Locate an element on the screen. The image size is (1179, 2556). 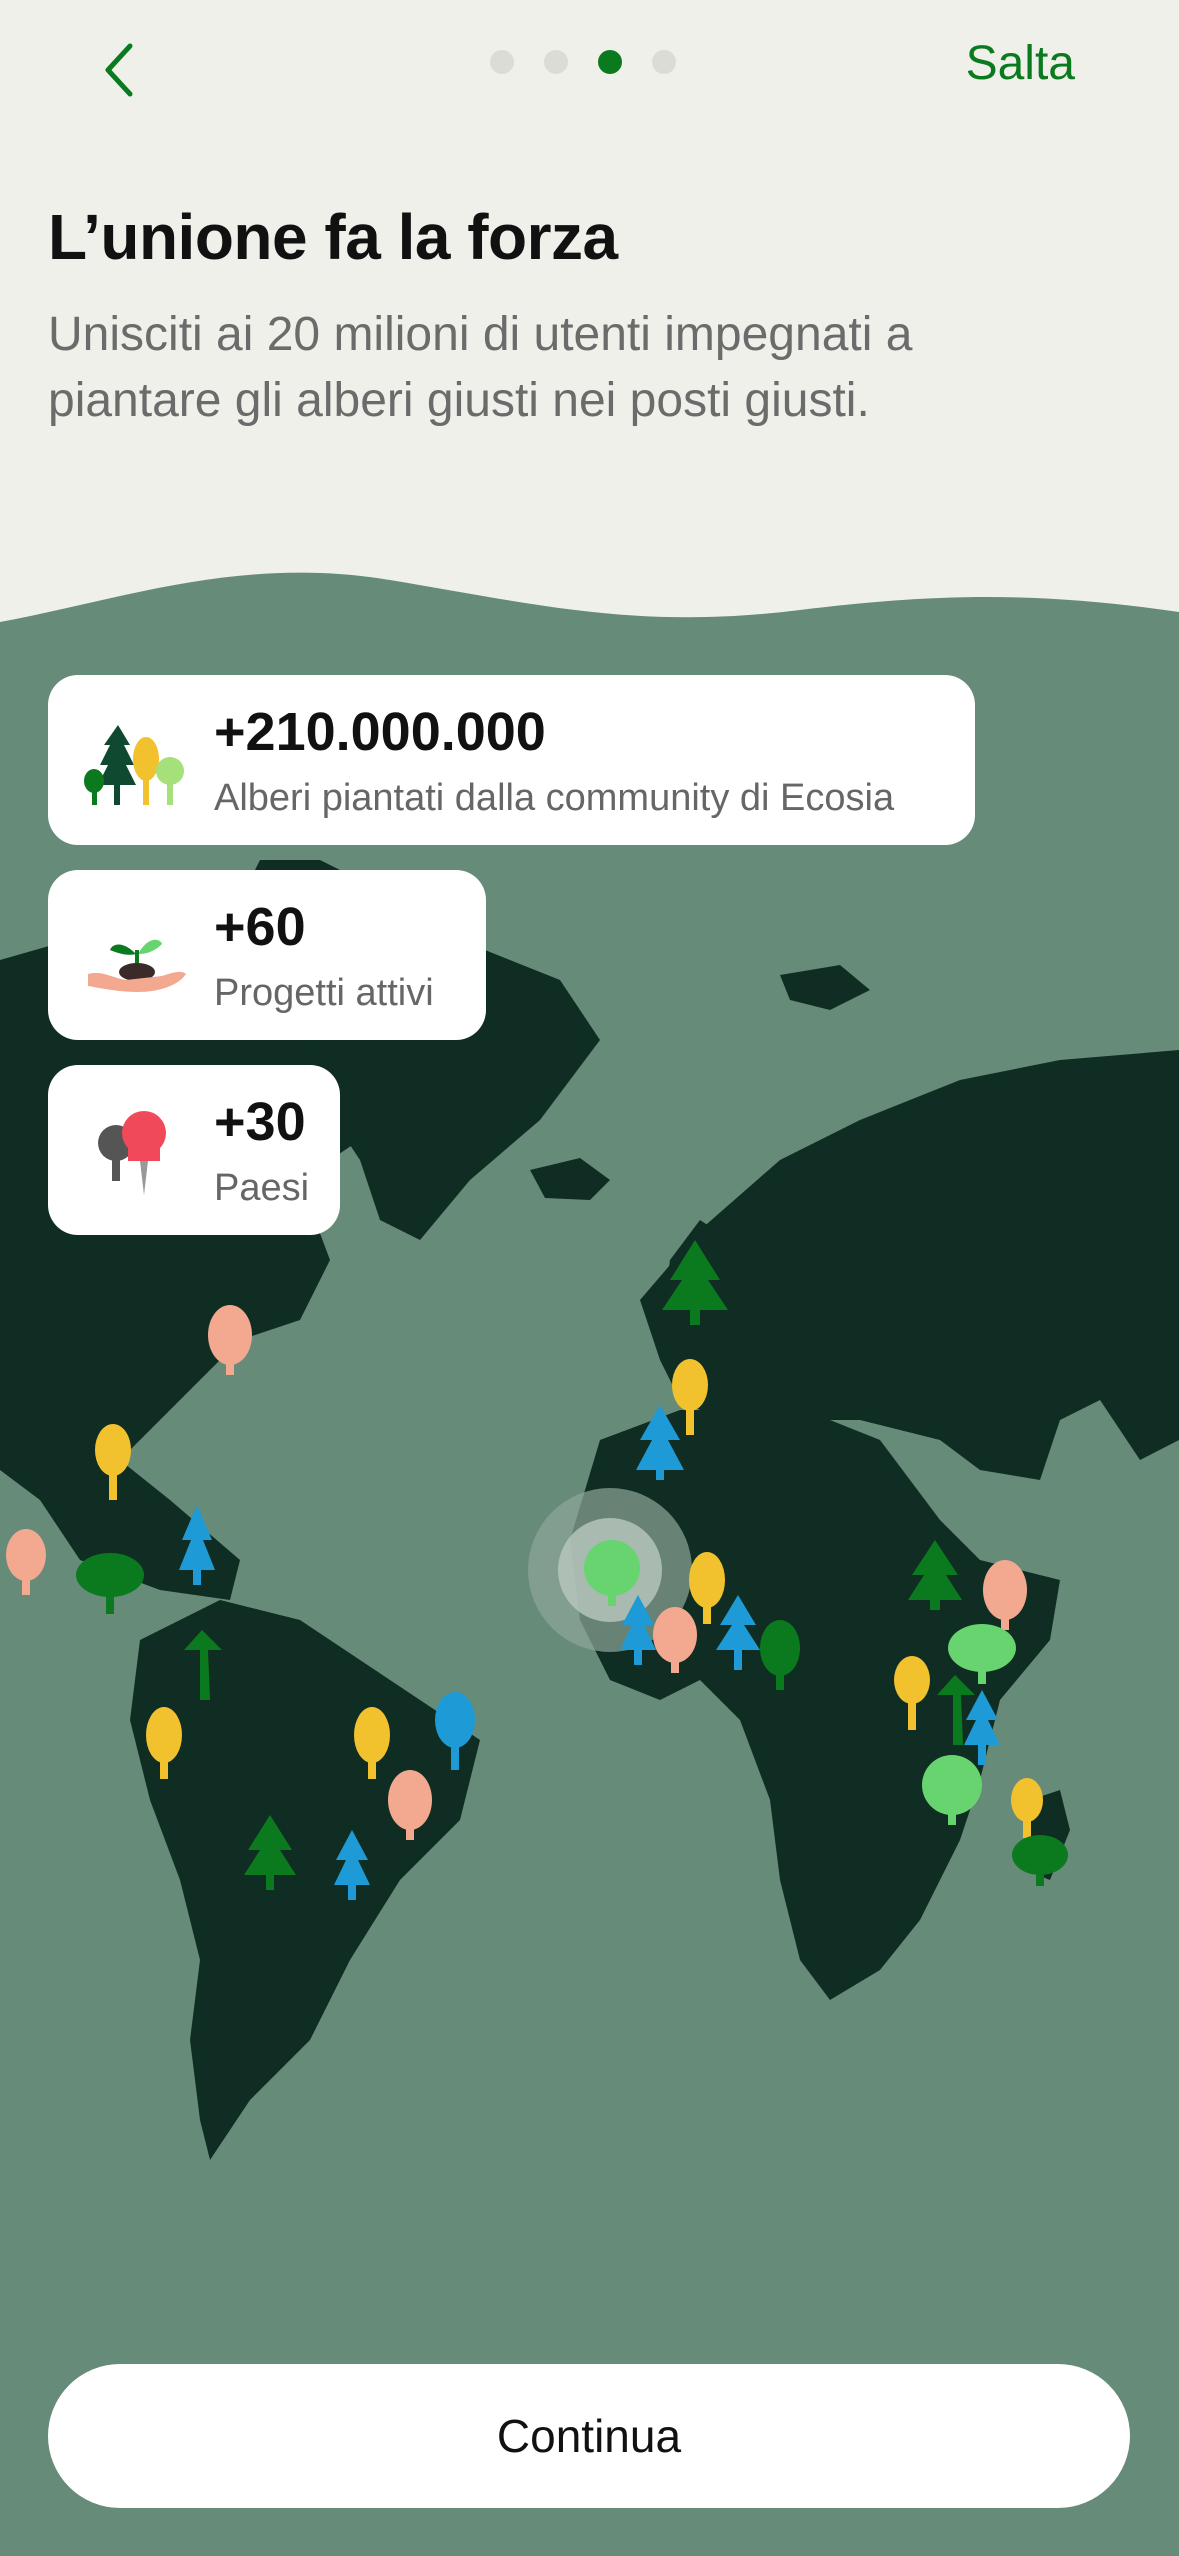
stat-value: +30 is located at coordinates (260, 1121).